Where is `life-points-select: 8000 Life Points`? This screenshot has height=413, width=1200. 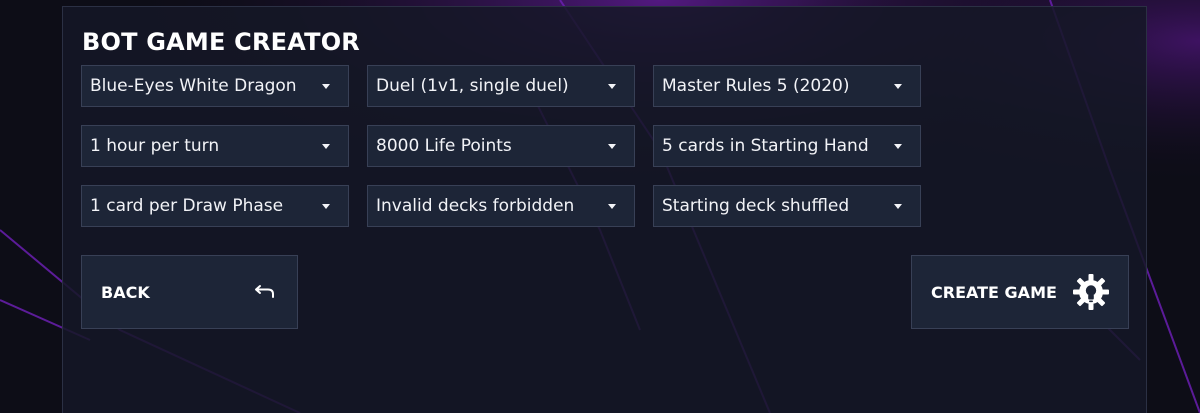 life-points-select: 8000 Life Points is located at coordinates (501, 146).